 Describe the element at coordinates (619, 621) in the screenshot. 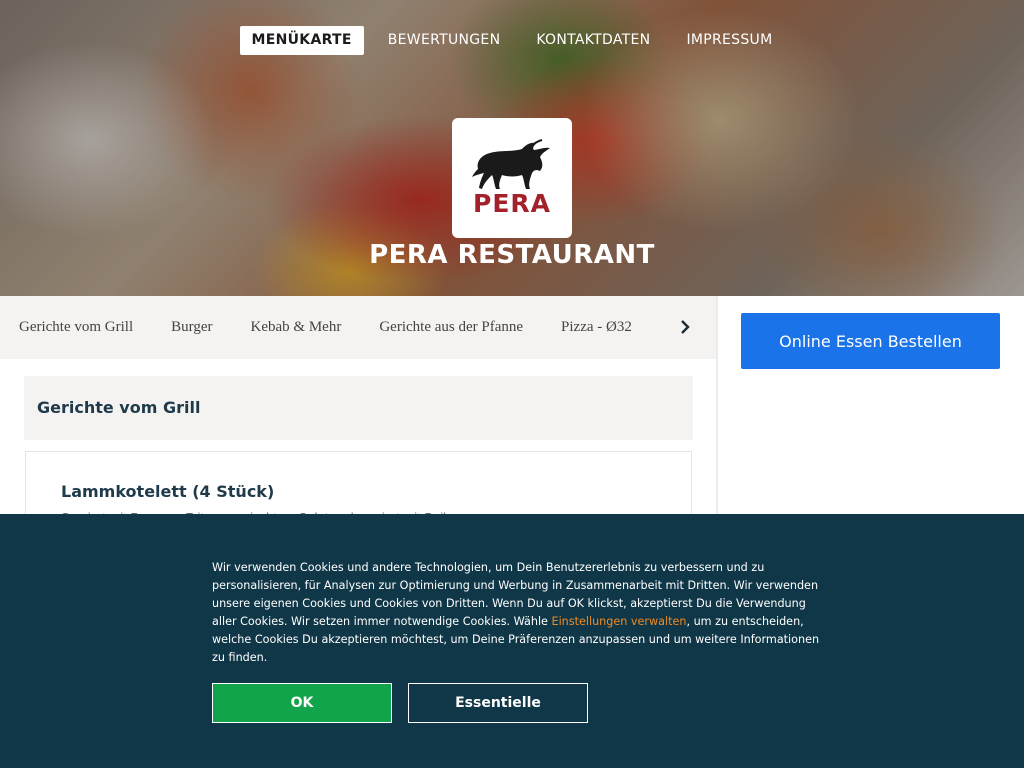

I see `manage-settings-link: Einstellungen verwalten` at that location.